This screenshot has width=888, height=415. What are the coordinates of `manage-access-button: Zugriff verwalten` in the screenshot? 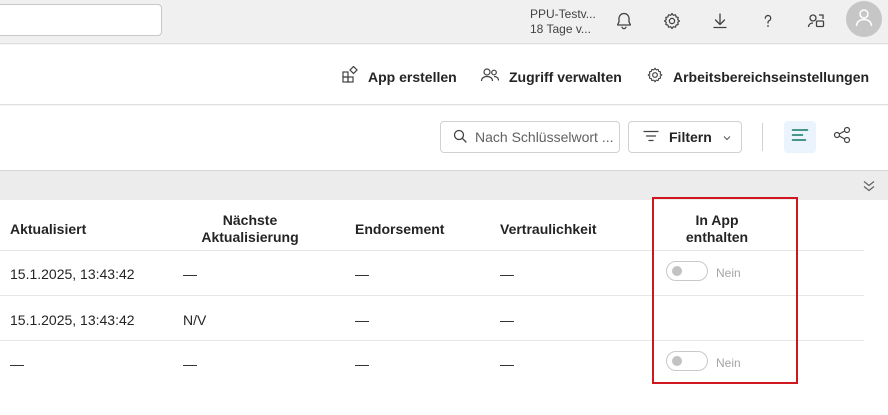 It's located at (551, 76).